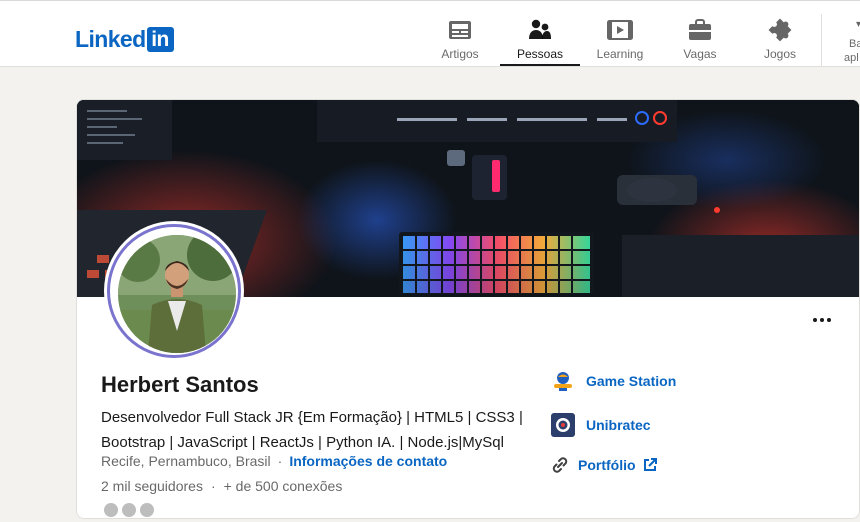 Image resolution: width=860 pixels, height=522 pixels. I want to click on nav-label: Artigos, so click(460, 54).